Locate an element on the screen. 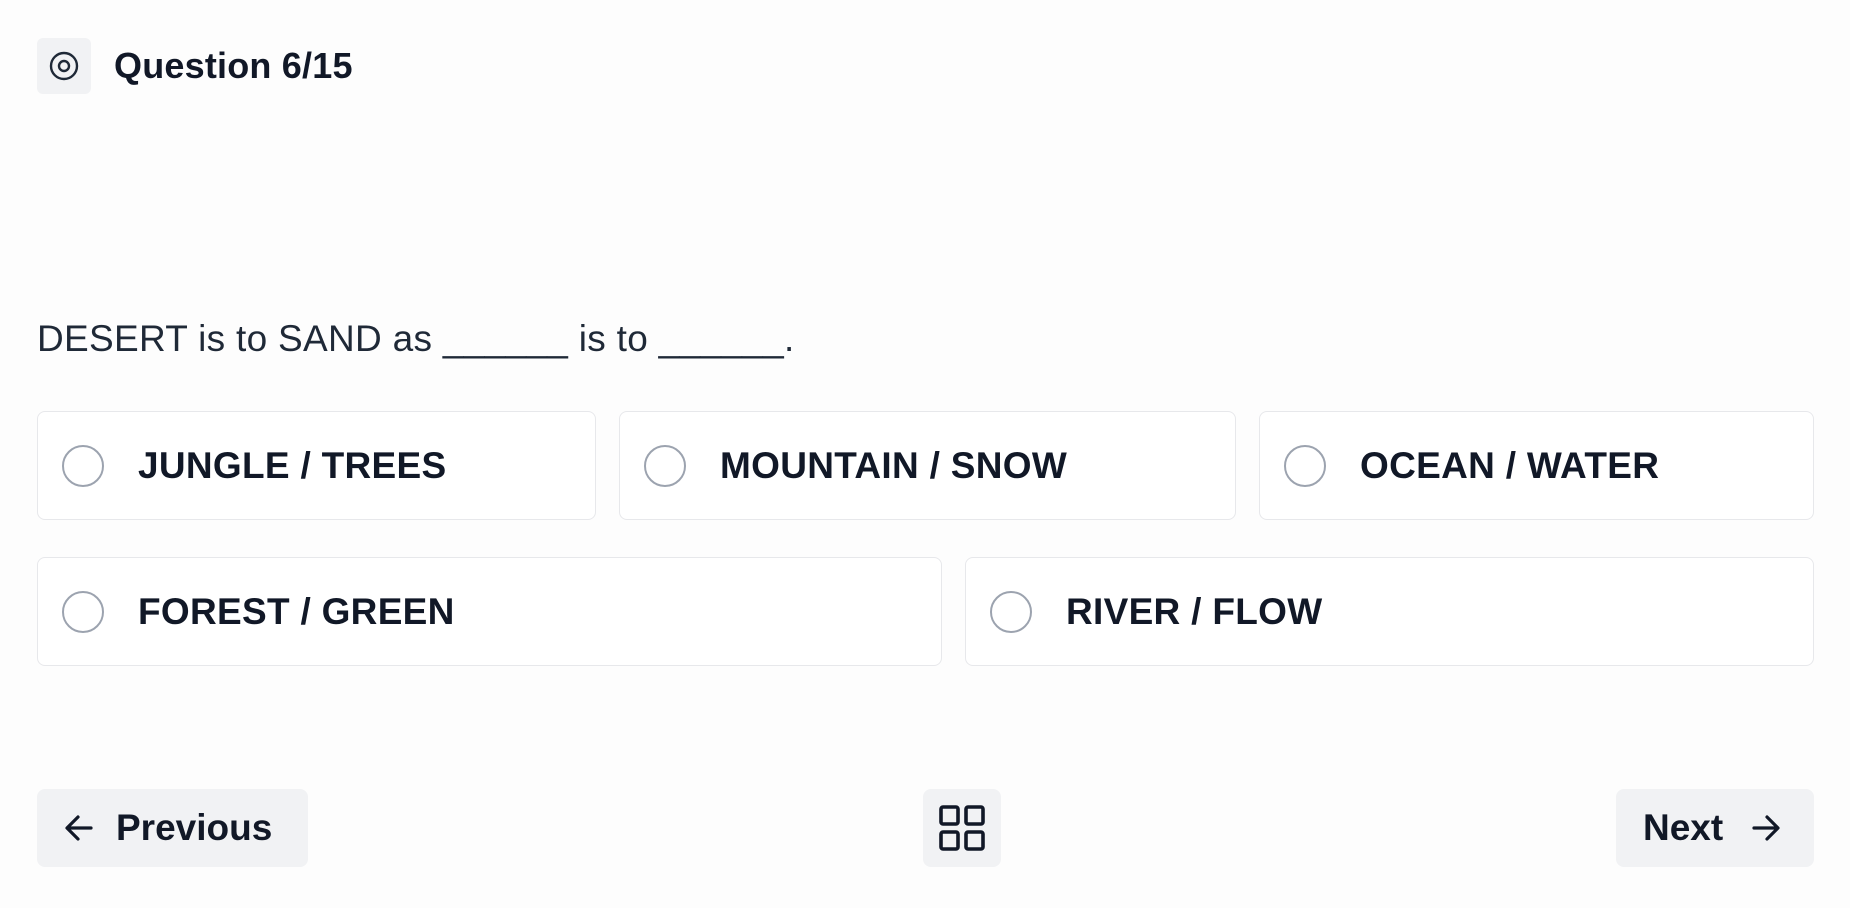 The width and height of the screenshot is (1850, 908). grid-icon is located at coordinates (962, 828).